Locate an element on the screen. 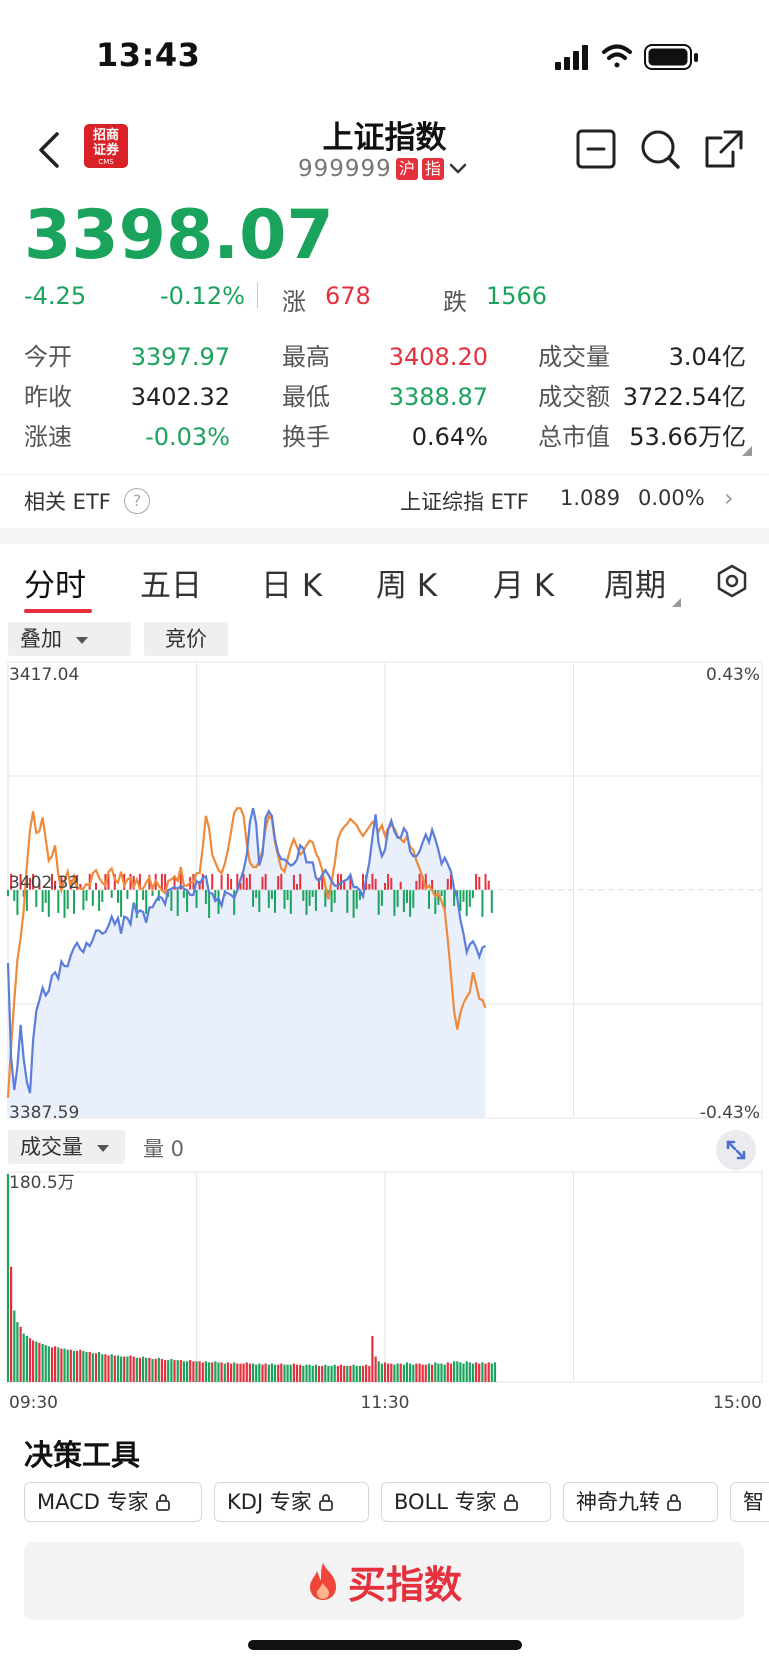 This screenshot has width=769, height=1665. status-icons is located at coordinates (626, 57).